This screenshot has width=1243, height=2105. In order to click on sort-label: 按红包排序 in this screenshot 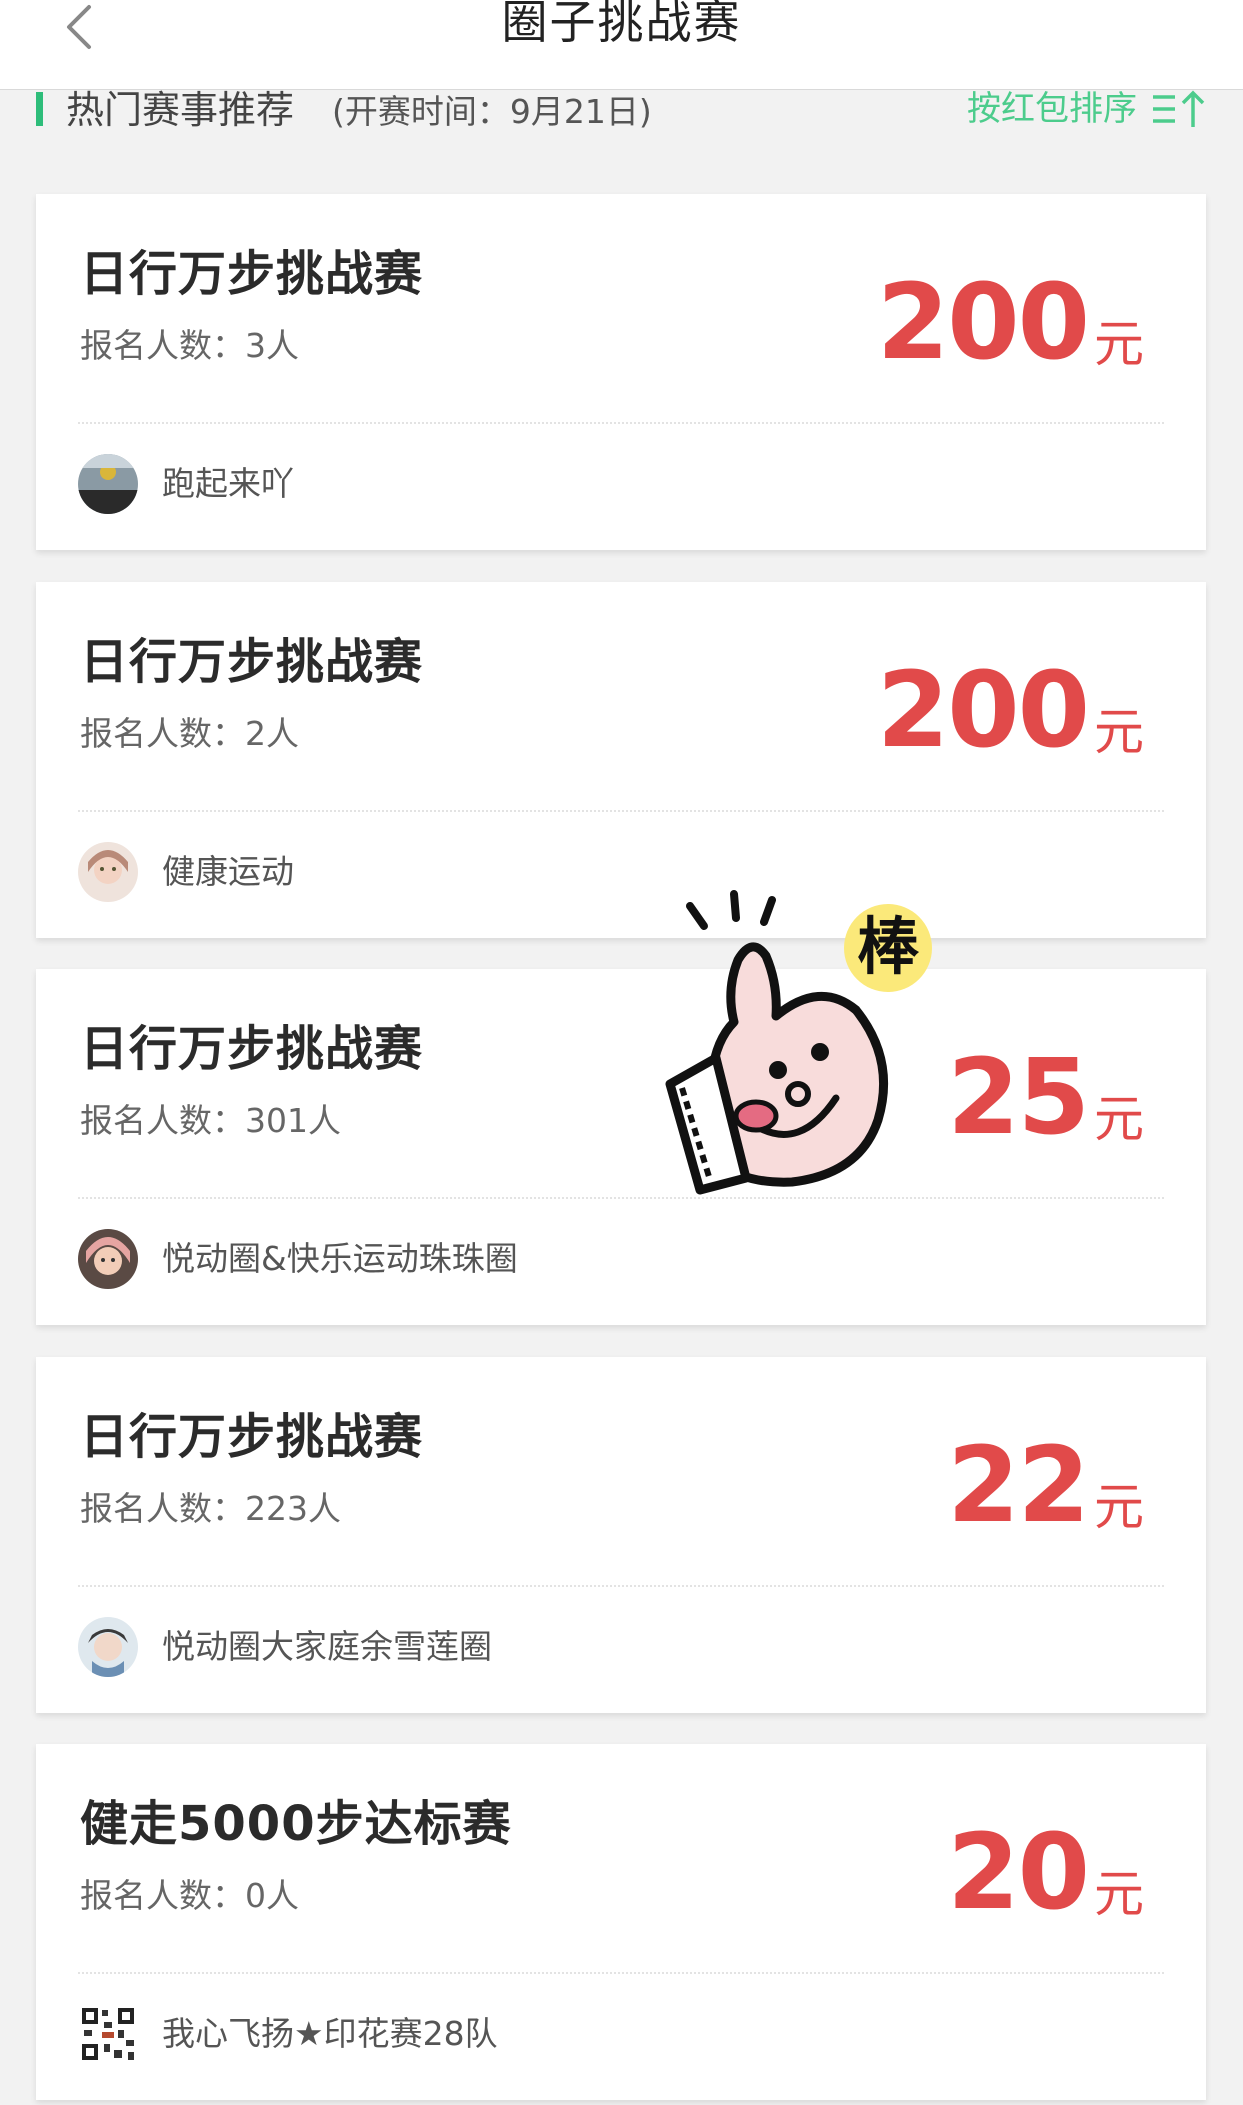, I will do `click(1052, 109)`.